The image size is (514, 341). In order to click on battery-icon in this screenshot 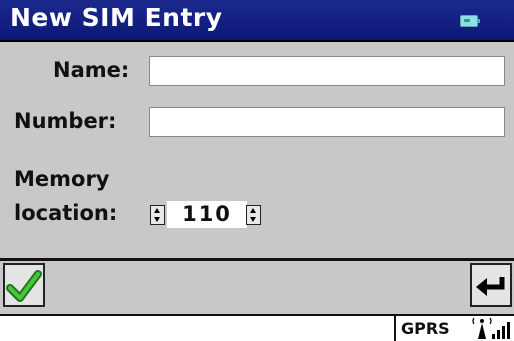, I will do `click(470, 21)`.